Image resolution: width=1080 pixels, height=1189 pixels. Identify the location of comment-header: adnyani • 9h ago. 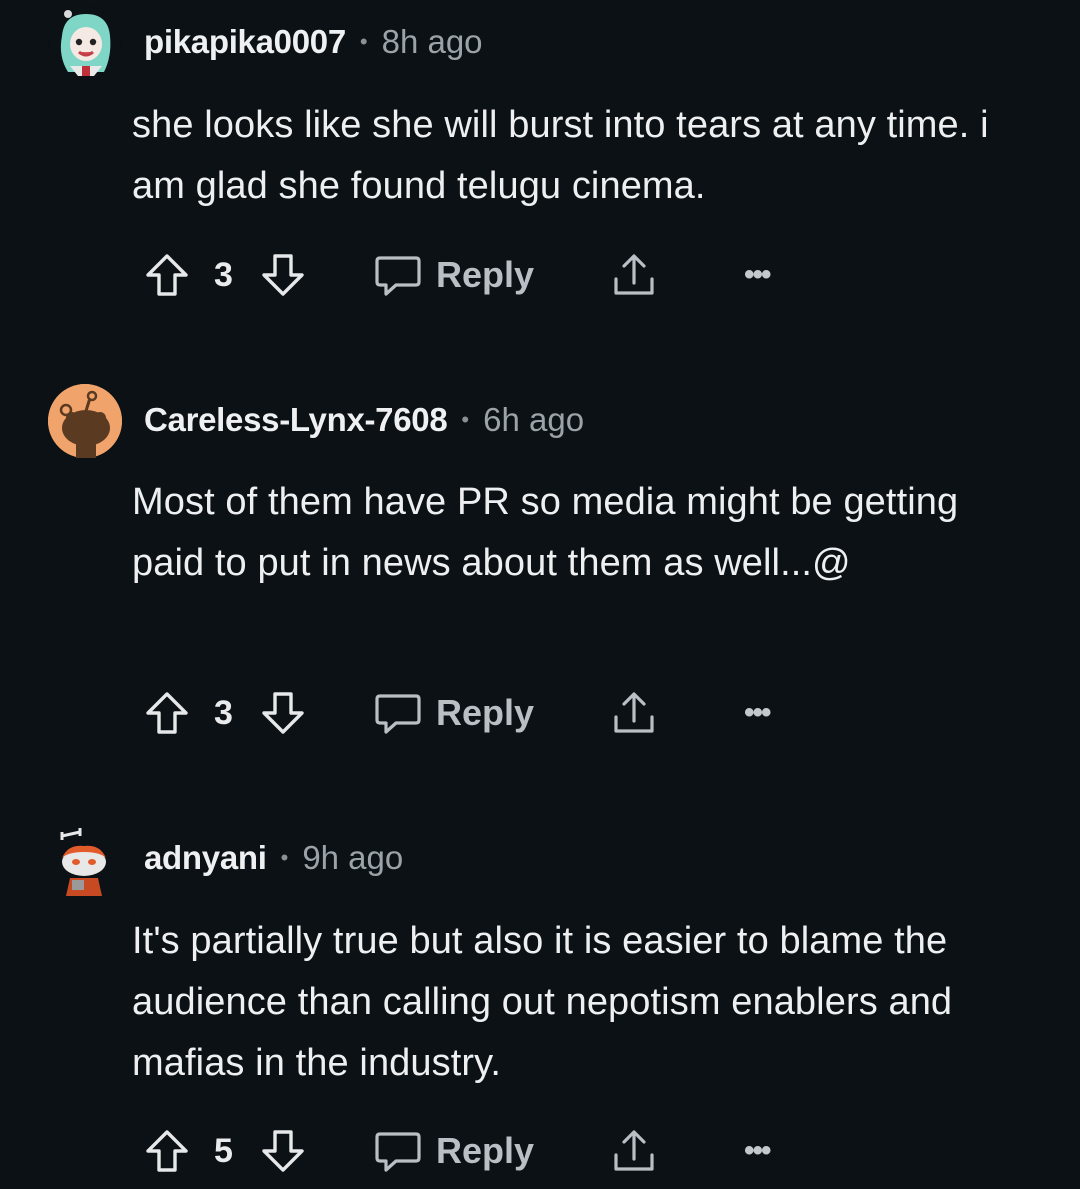
(540, 858).